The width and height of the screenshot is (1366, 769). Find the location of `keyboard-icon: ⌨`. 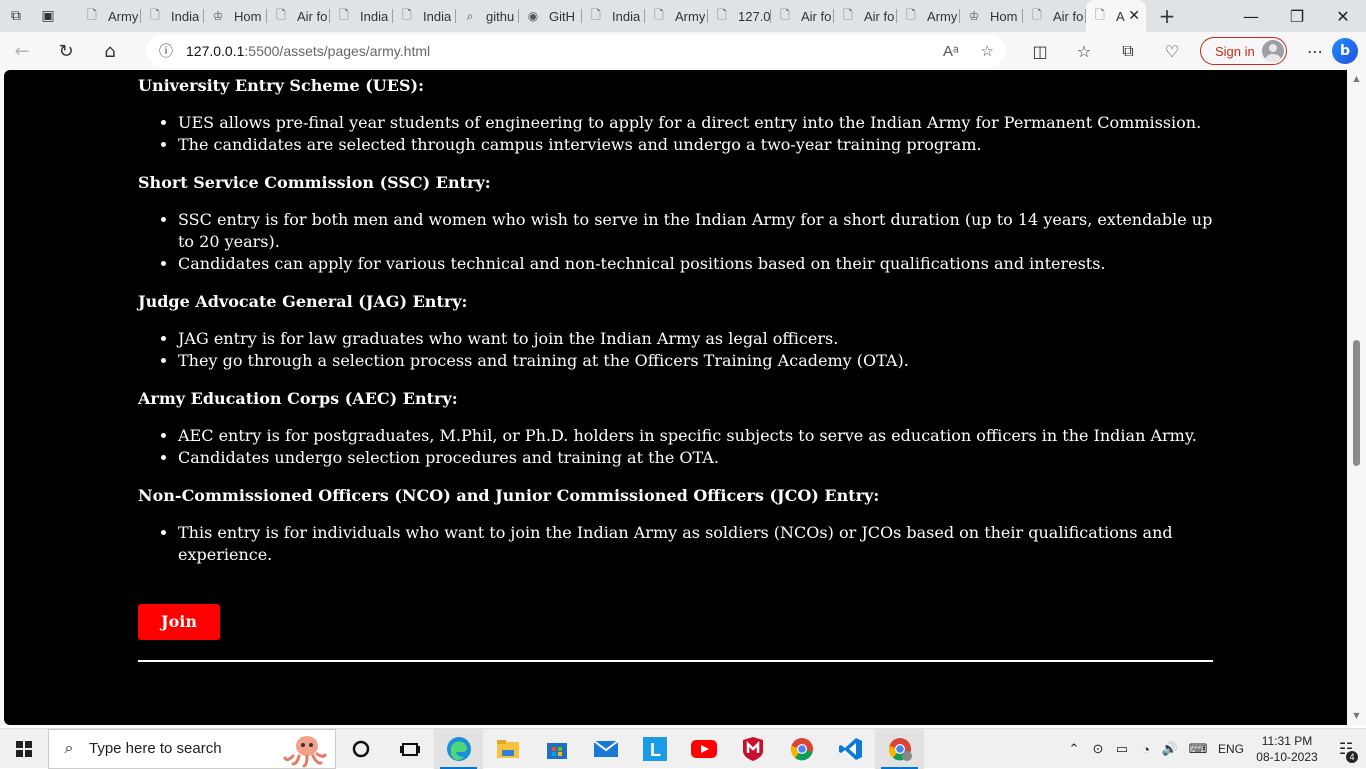

keyboard-icon: ⌨ is located at coordinates (1198, 749).